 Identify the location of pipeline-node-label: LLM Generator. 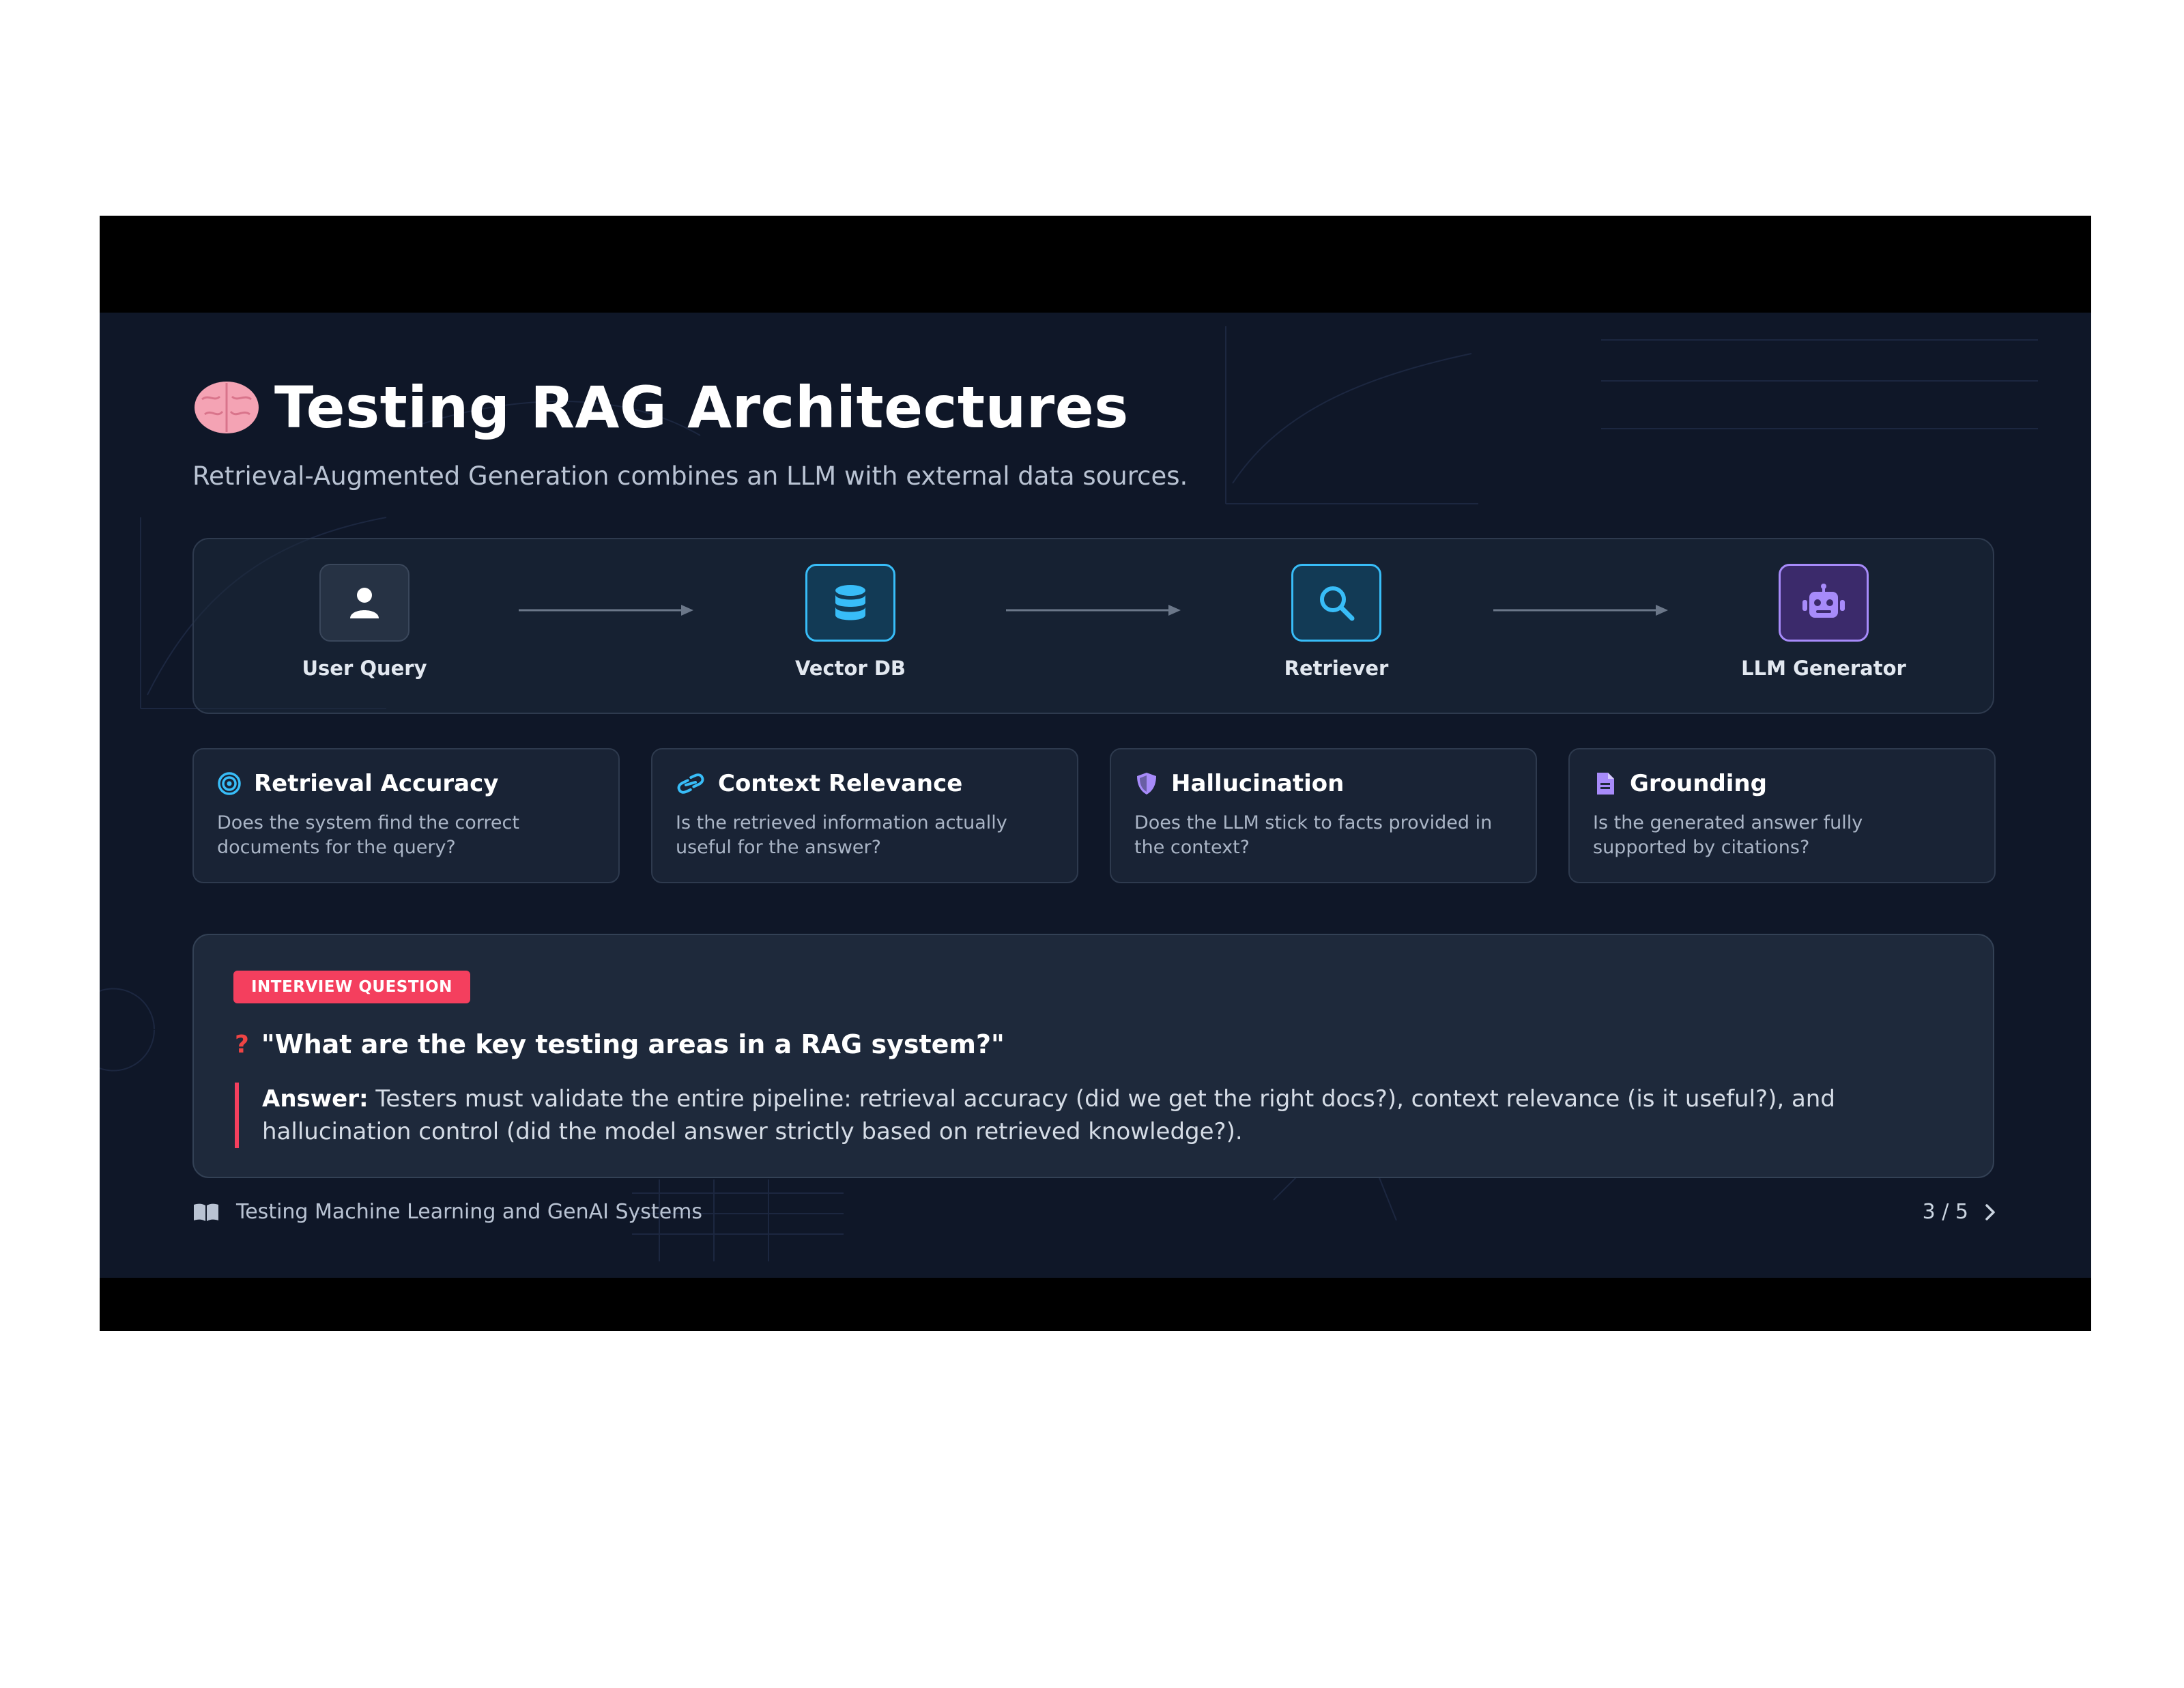
(1823, 668).